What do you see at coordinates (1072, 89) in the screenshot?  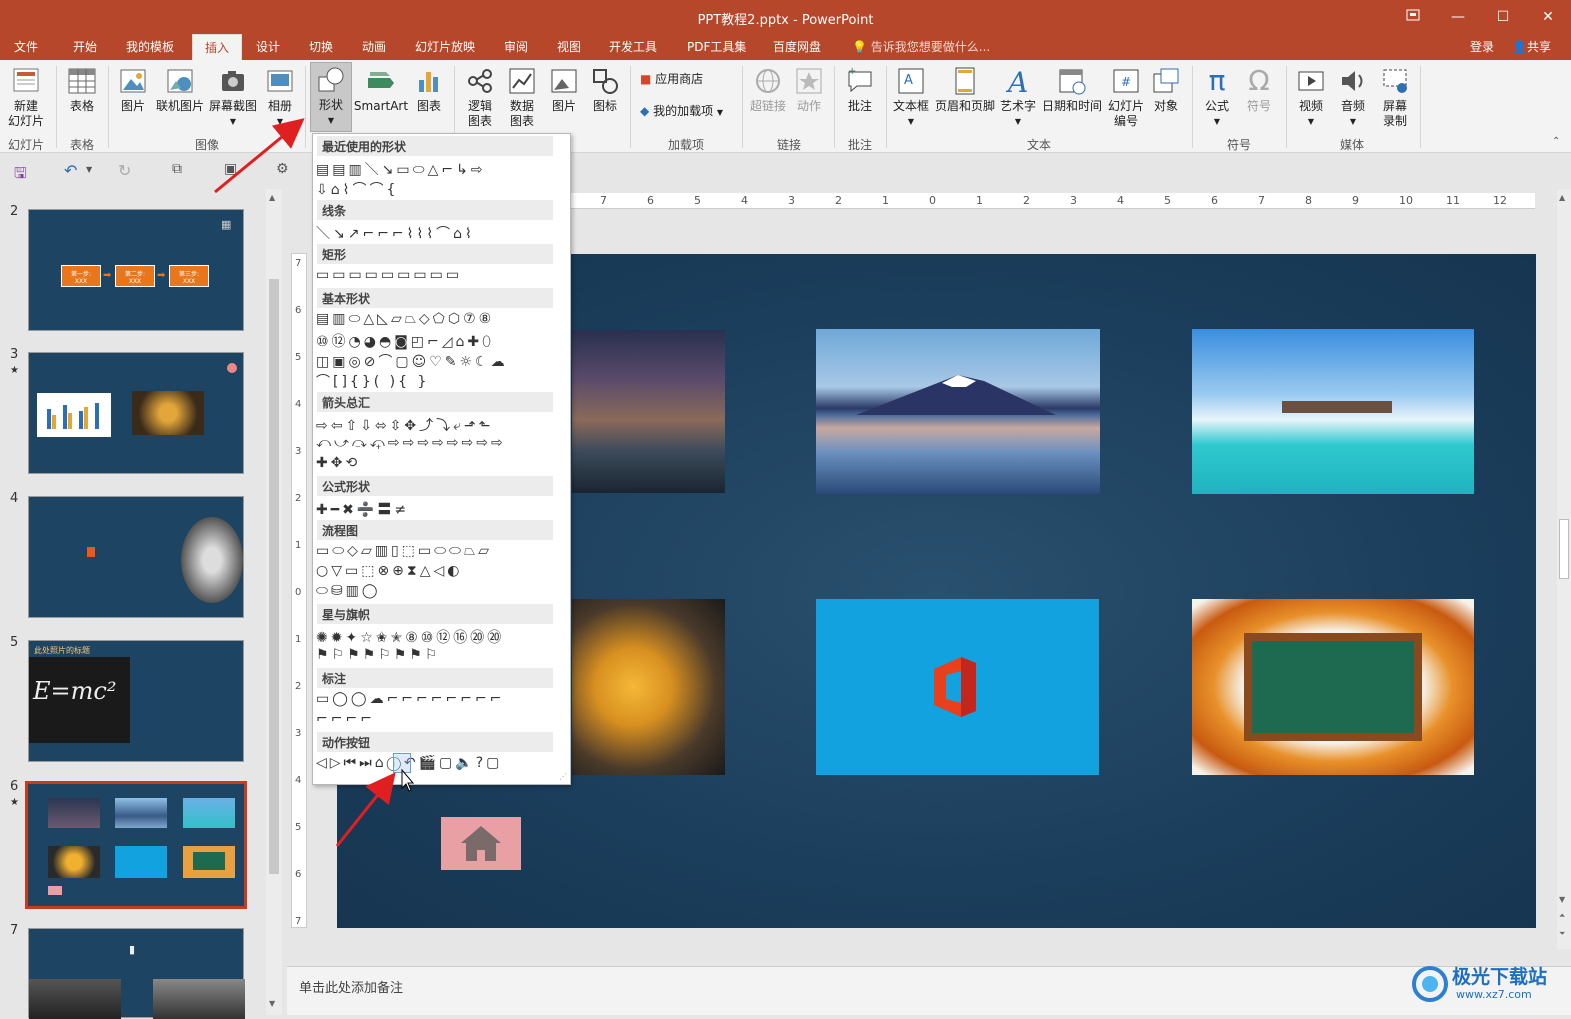 I see `datetime-button: 日期和时间` at bounding box center [1072, 89].